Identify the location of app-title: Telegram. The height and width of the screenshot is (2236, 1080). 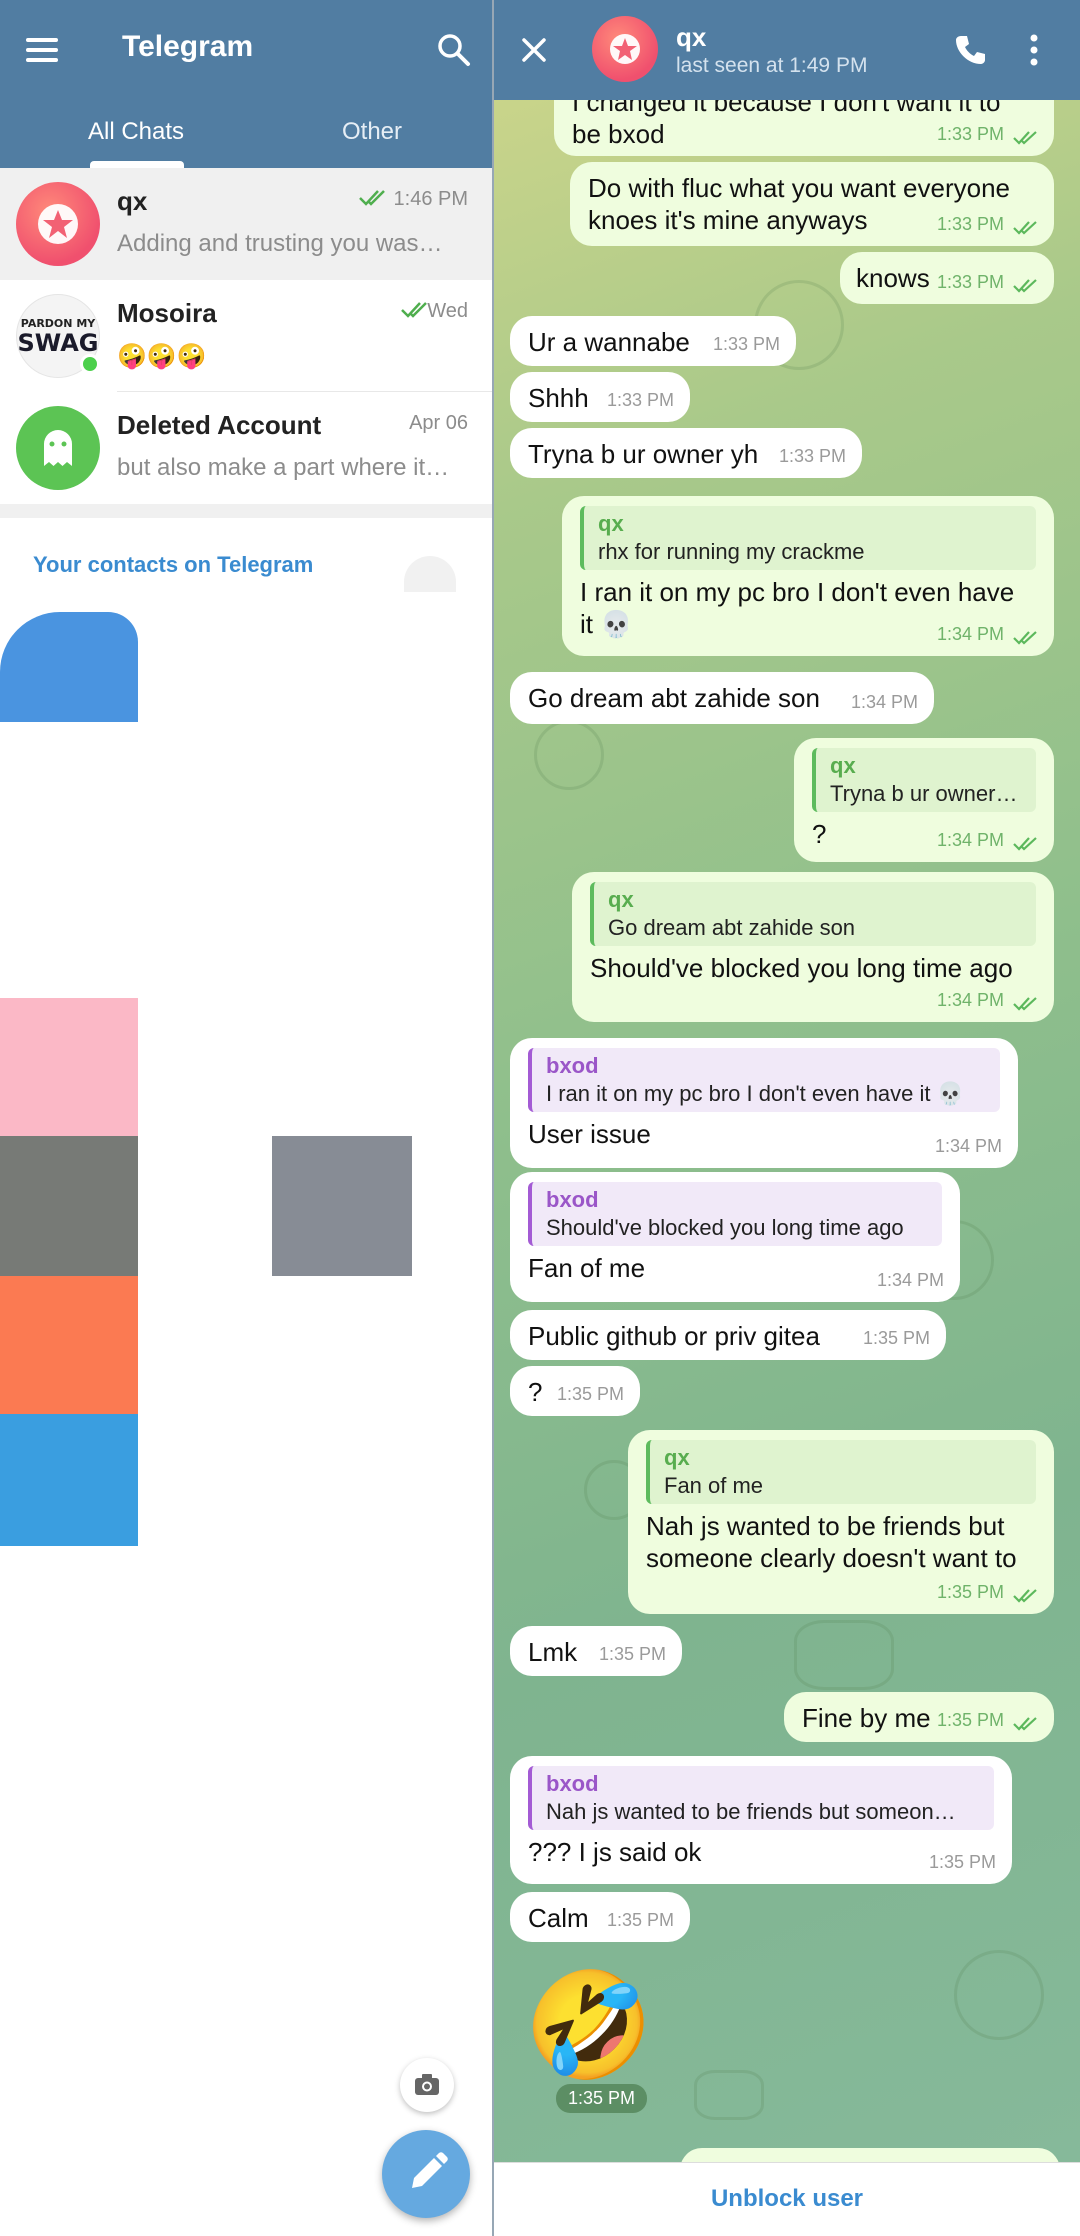
(188, 46).